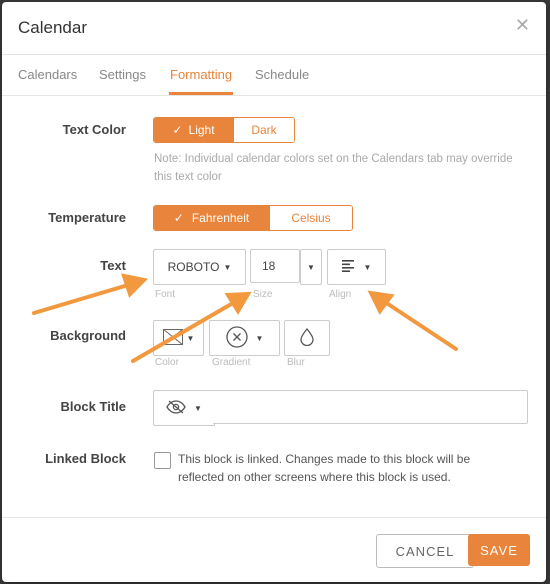  What do you see at coordinates (522, 25) in the screenshot?
I see `close-icon: ✕` at bounding box center [522, 25].